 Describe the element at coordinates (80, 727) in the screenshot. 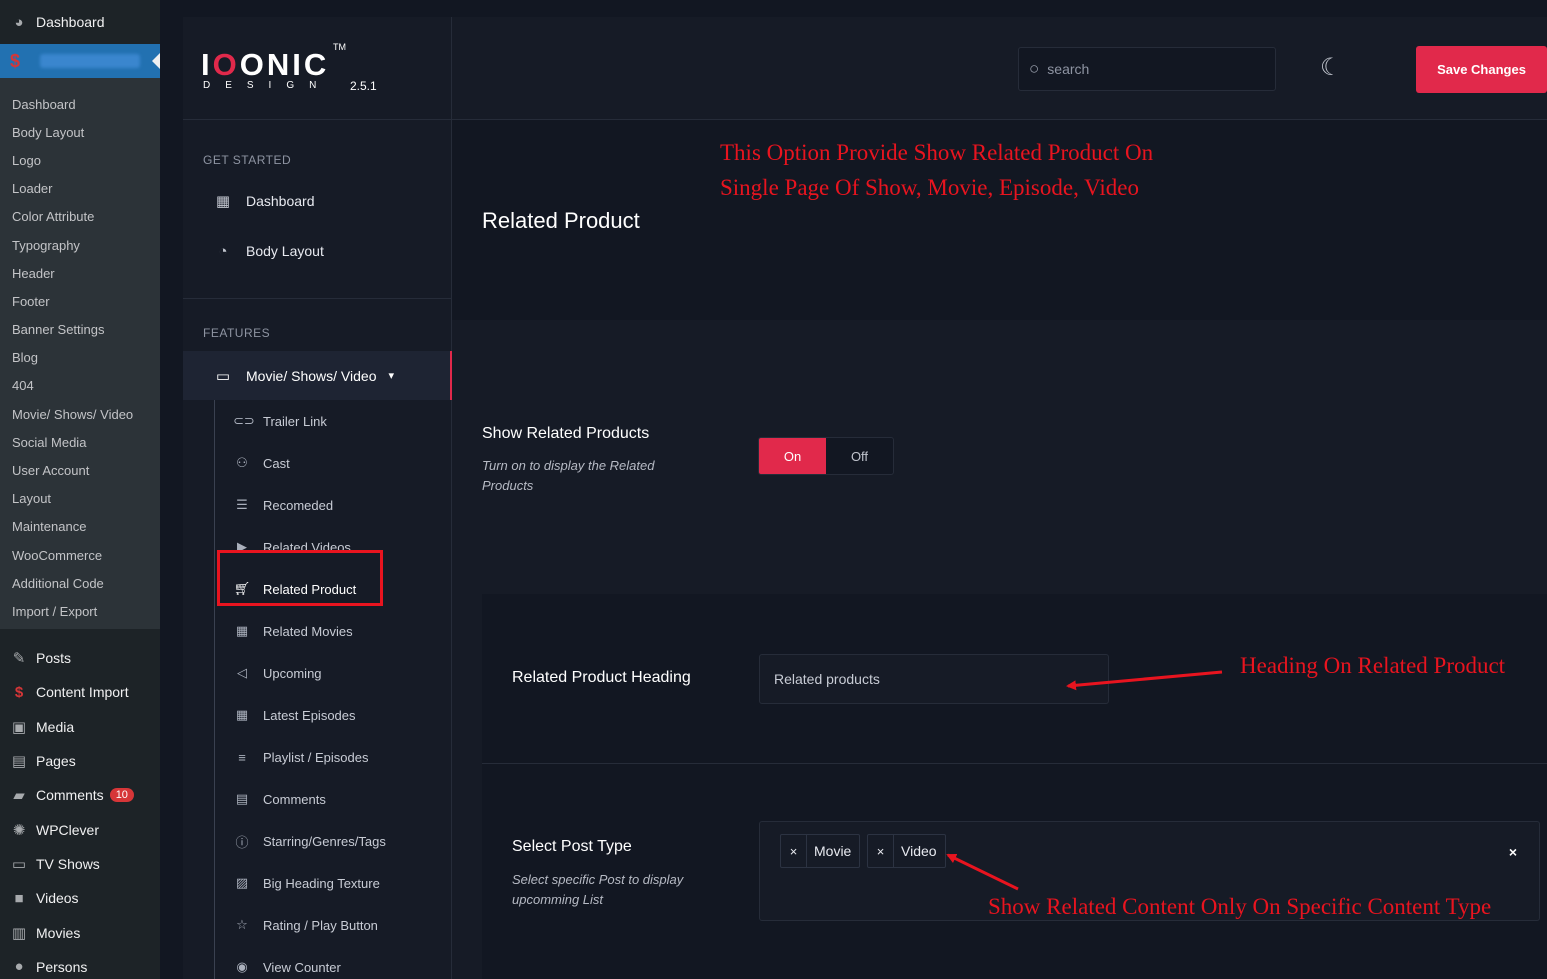

I see `wp-menu-media: ▣ Media` at that location.